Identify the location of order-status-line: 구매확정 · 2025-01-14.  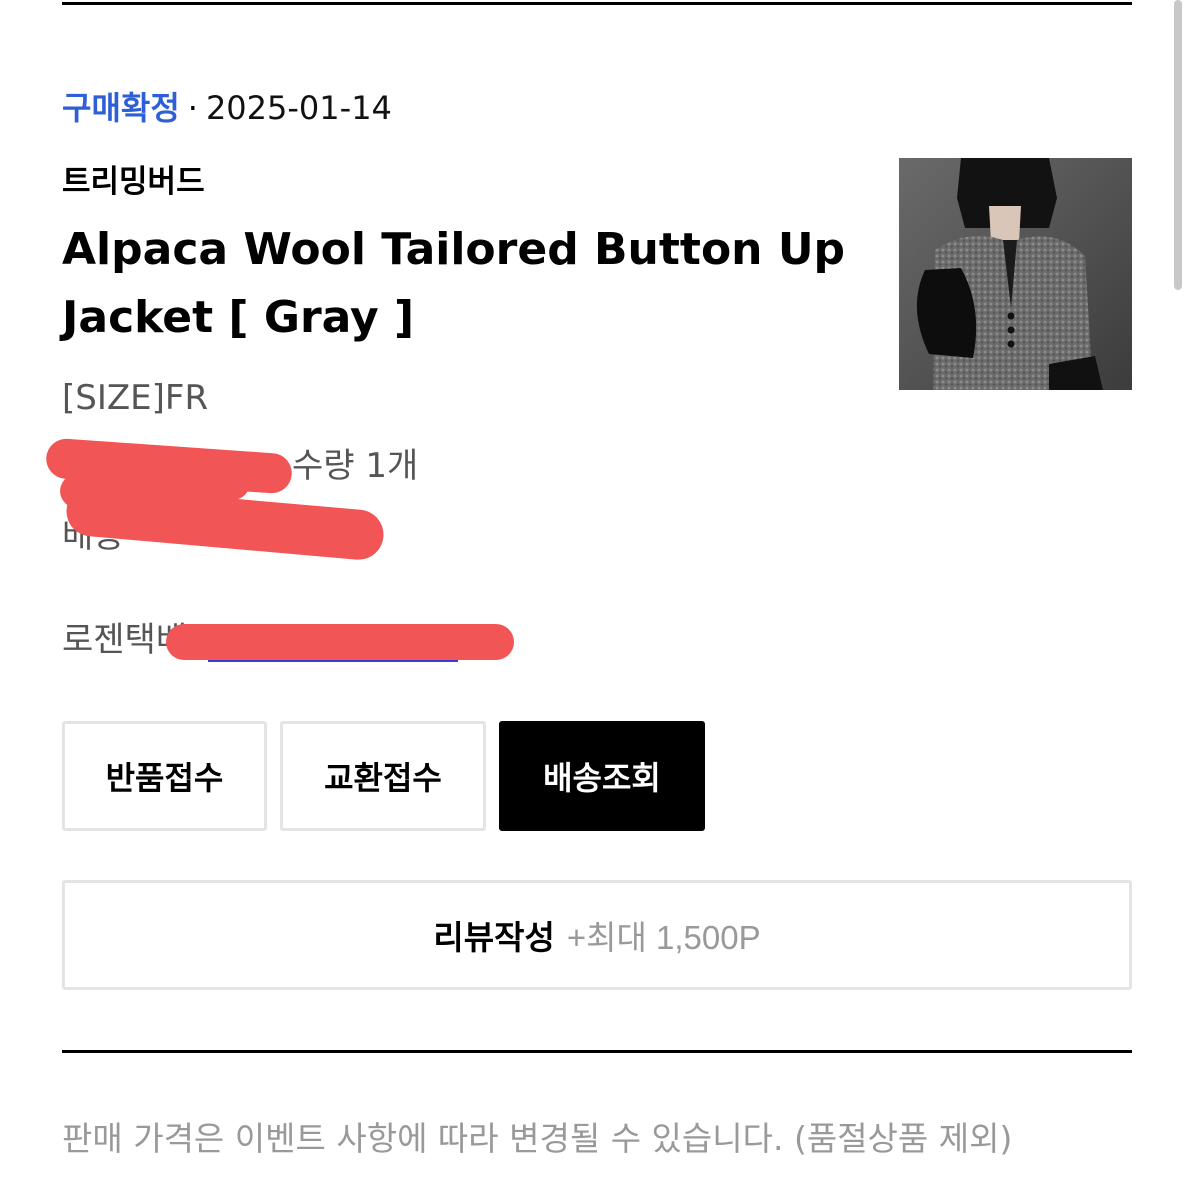
(227, 108).